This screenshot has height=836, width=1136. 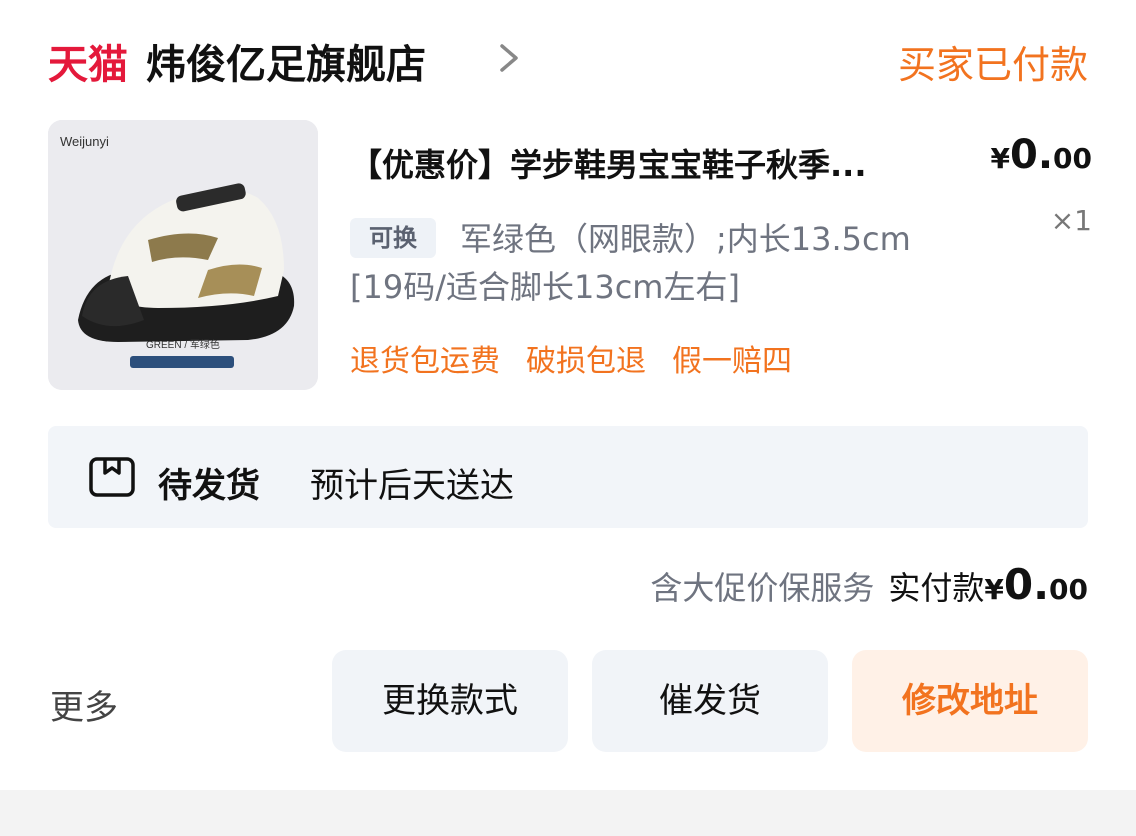 What do you see at coordinates (710, 701) in the screenshot?
I see `urge-shipment-button: 催发货` at bounding box center [710, 701].